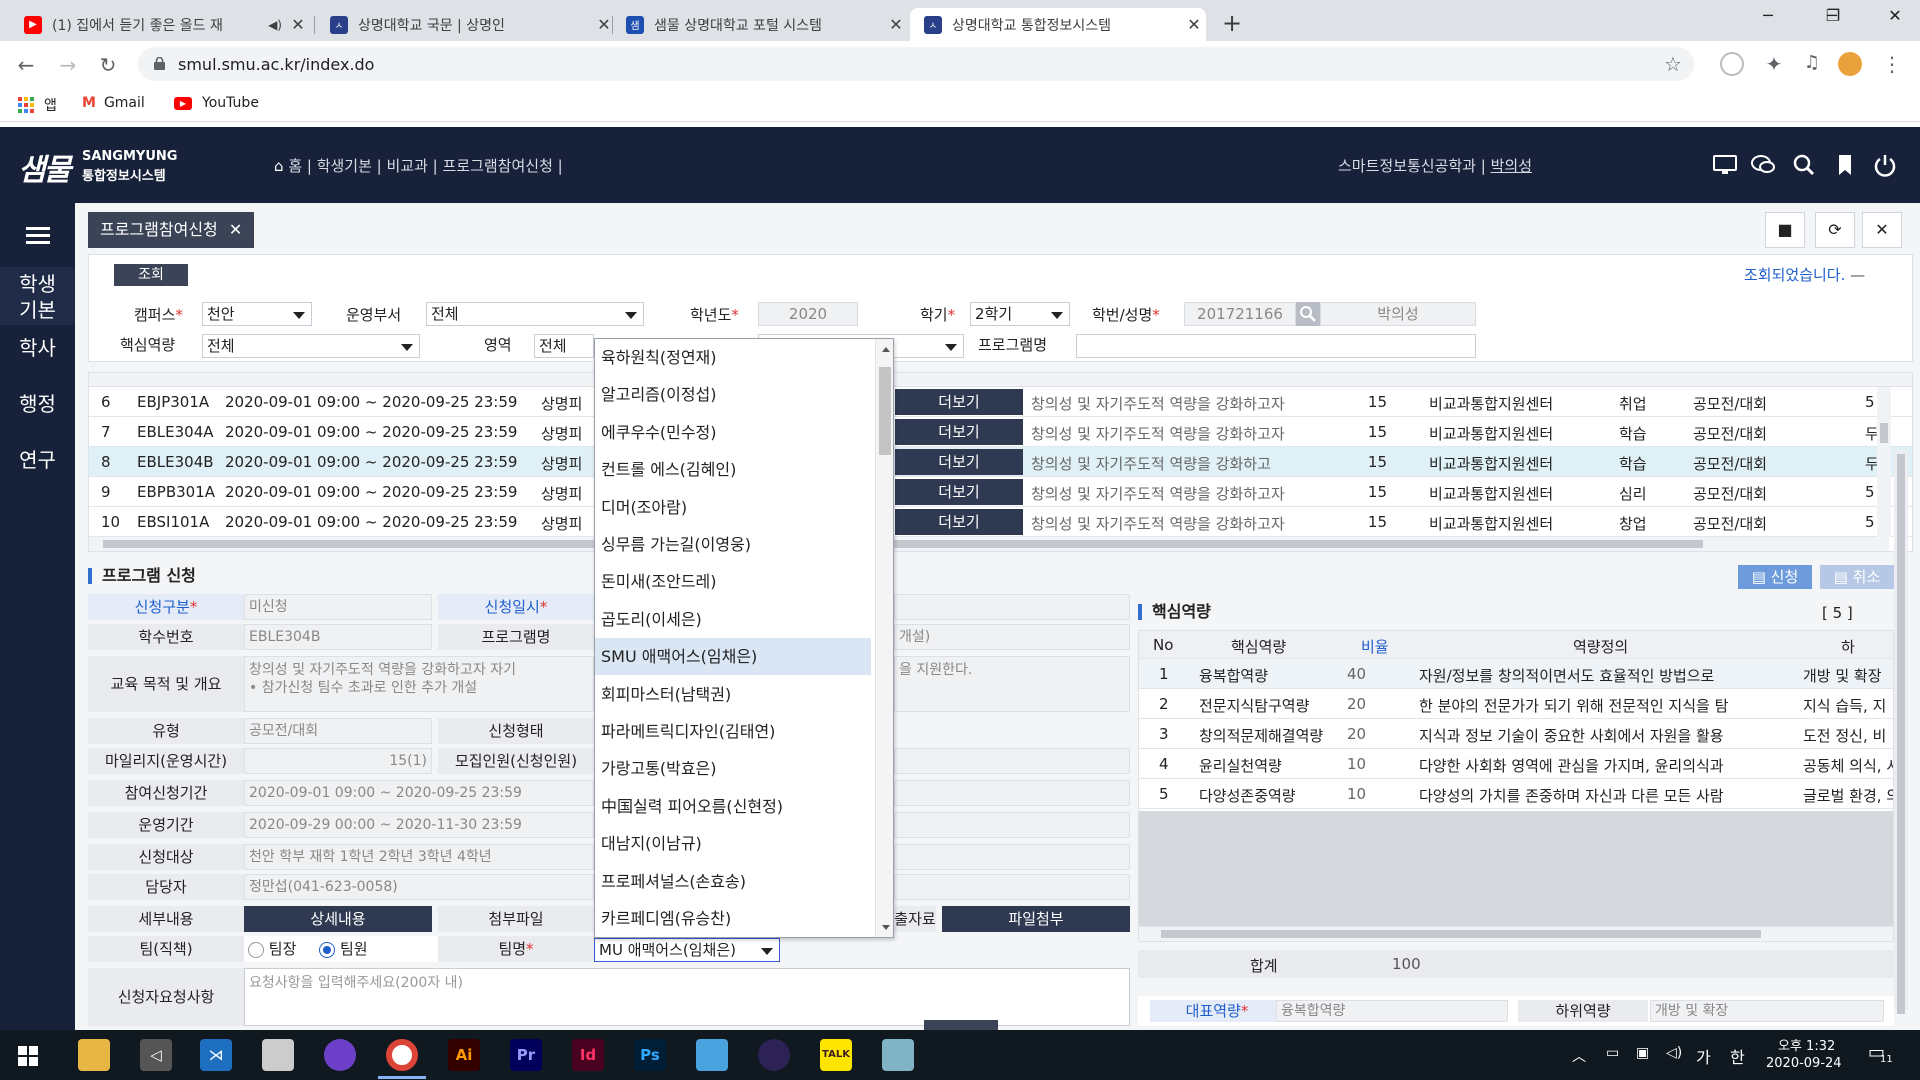 This screenshot has width=1920, height=1080. I want to click on page-tab: 프로그램참여신청 ✕, so click(171, 230).